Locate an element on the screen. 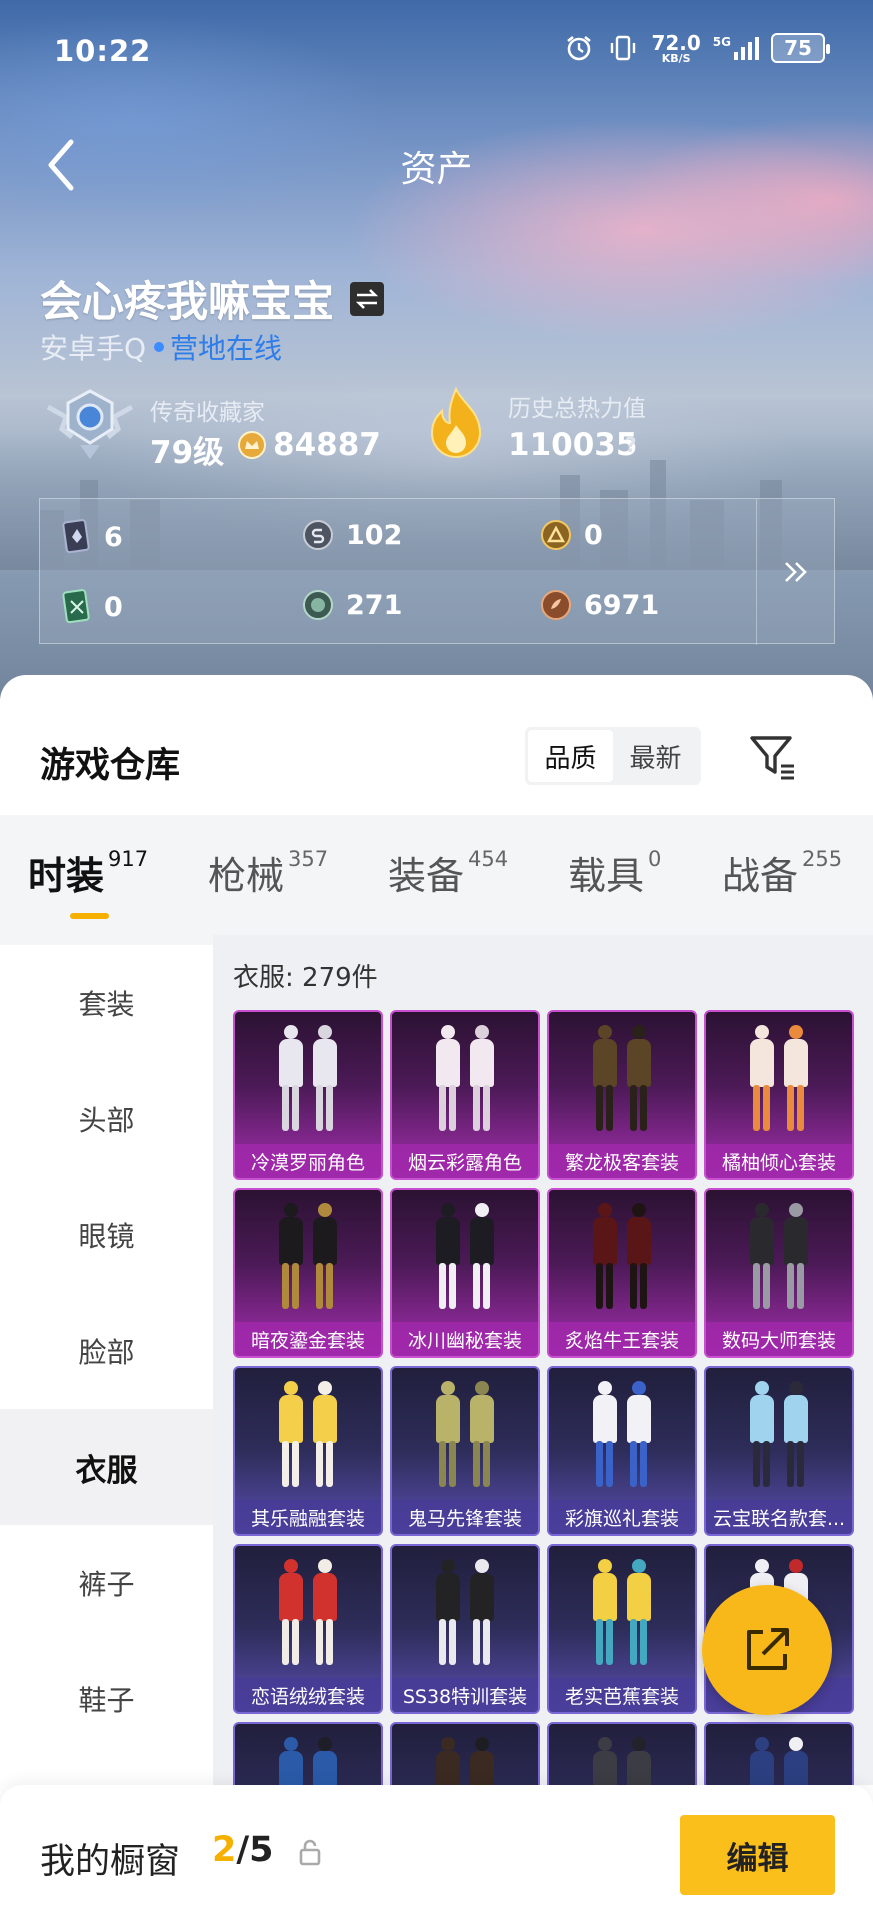 This screenshot has width=873, height=1920. currency-stats-panel: 6 102 0 0 271 6971 is located at coordinates (437, 571).